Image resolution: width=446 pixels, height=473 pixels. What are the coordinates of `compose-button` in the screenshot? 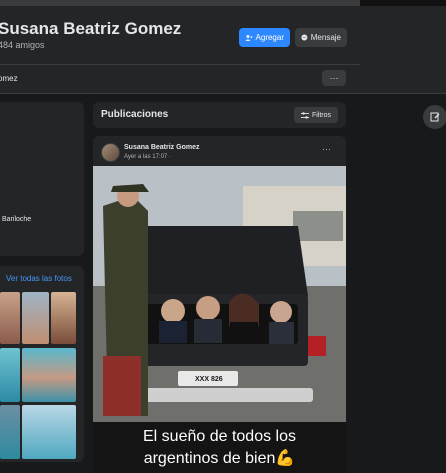 It's located at (434, 117).